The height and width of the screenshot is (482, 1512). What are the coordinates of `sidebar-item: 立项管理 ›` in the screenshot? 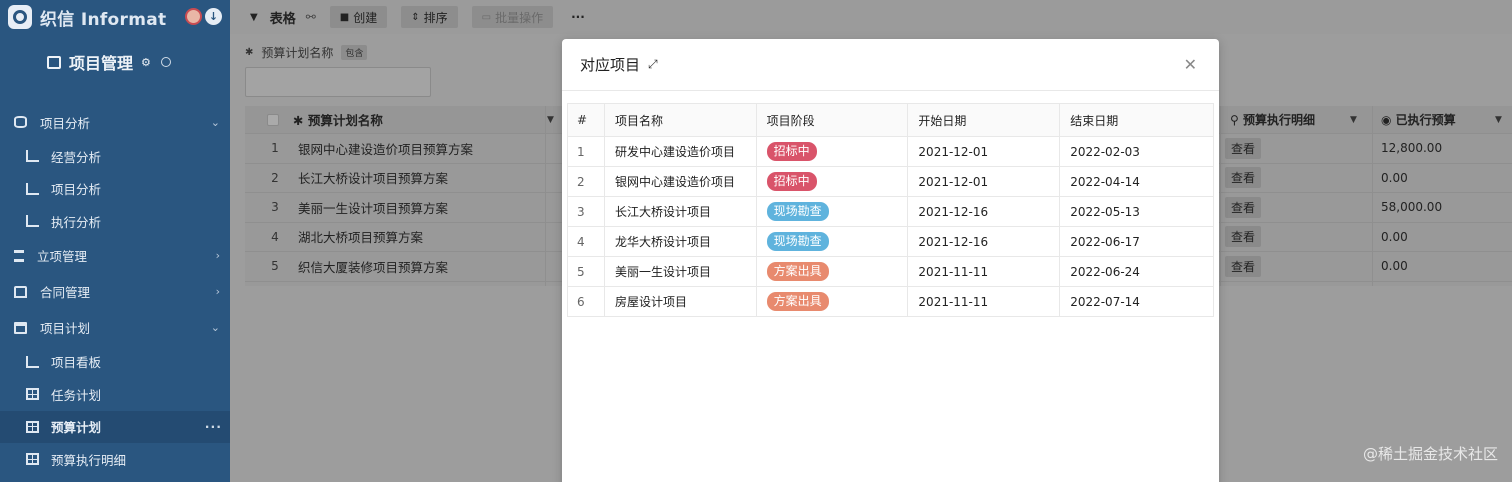 It's located at (115, 256).